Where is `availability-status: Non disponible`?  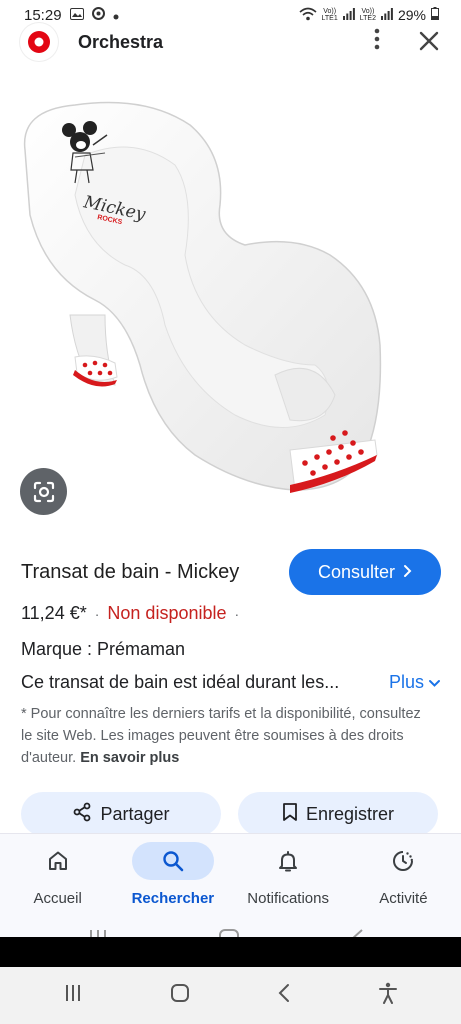
availability-status: Non disponible is located at coordinates (167, 613).